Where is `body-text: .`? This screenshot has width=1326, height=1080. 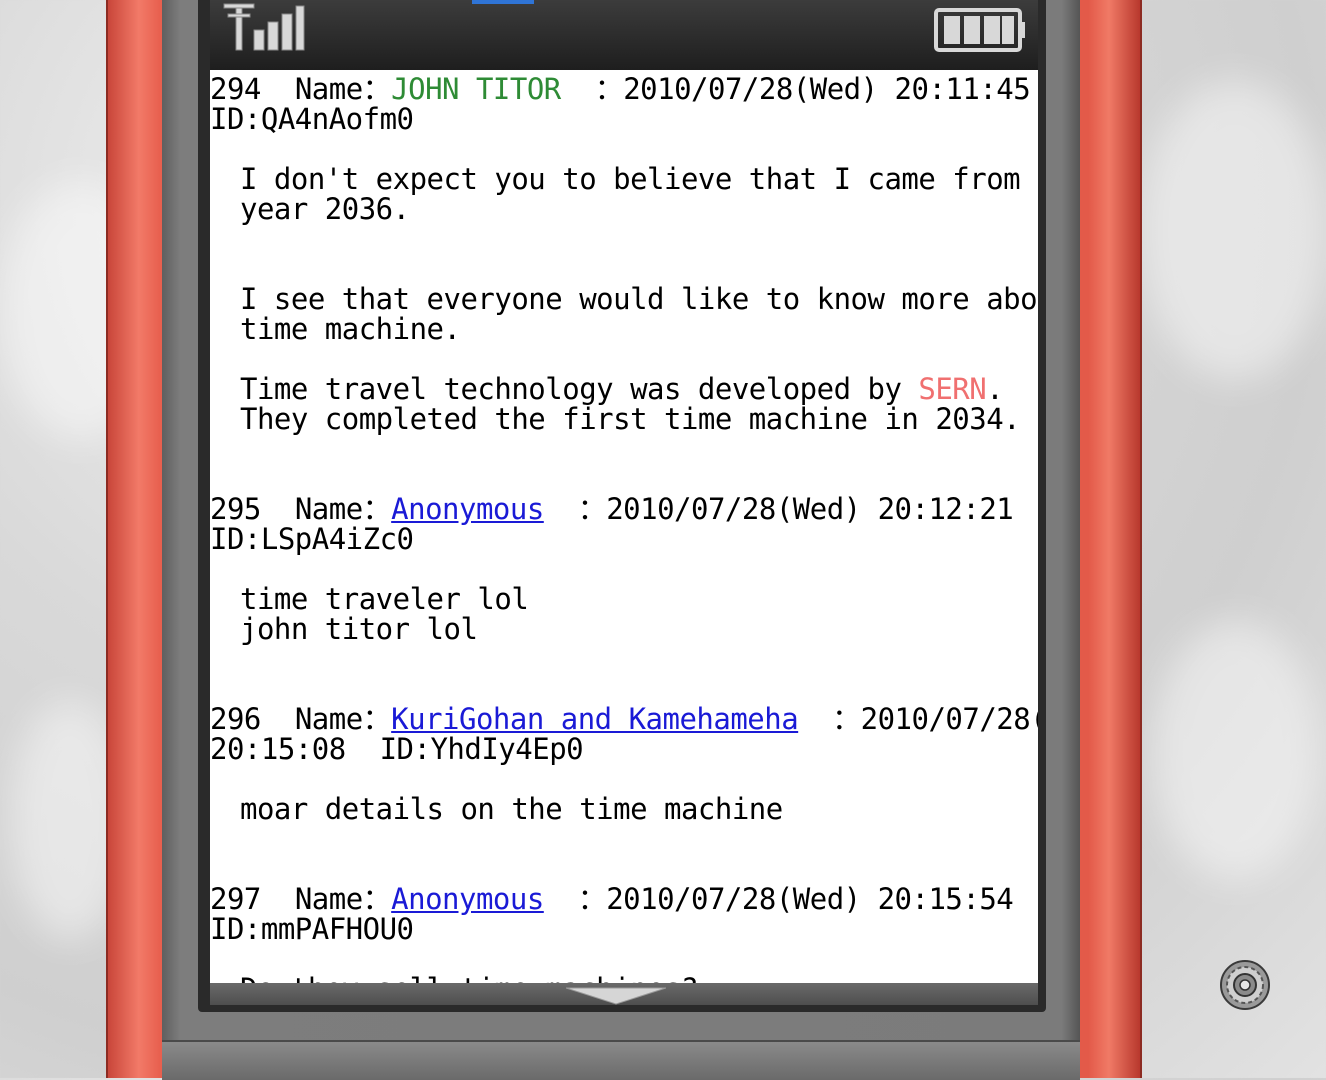
body-text: . is located at coordinates (995, 389).